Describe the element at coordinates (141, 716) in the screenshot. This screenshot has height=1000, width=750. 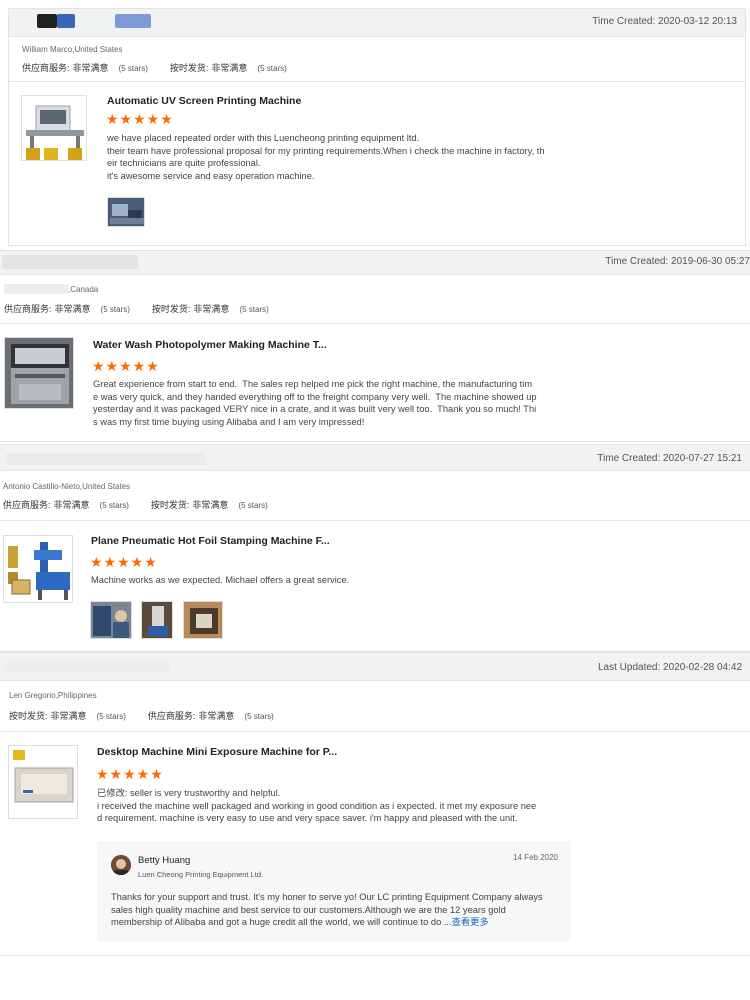
I see `supplier-ratings: 按时发货: 非常满意 (5 stars) 供应商服务: 非常满意 (5 stars)` at that location.